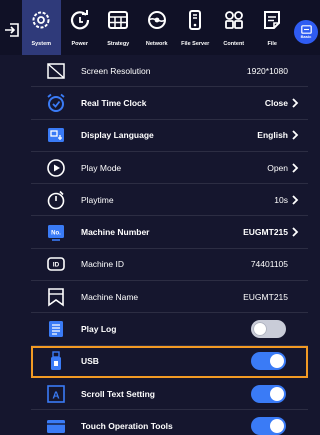 The width and height of the screenshot is (320, 435). Describe the element at coordinates (110, 296) in the screenshot. I see `setting-label: Machine Name` at that location.